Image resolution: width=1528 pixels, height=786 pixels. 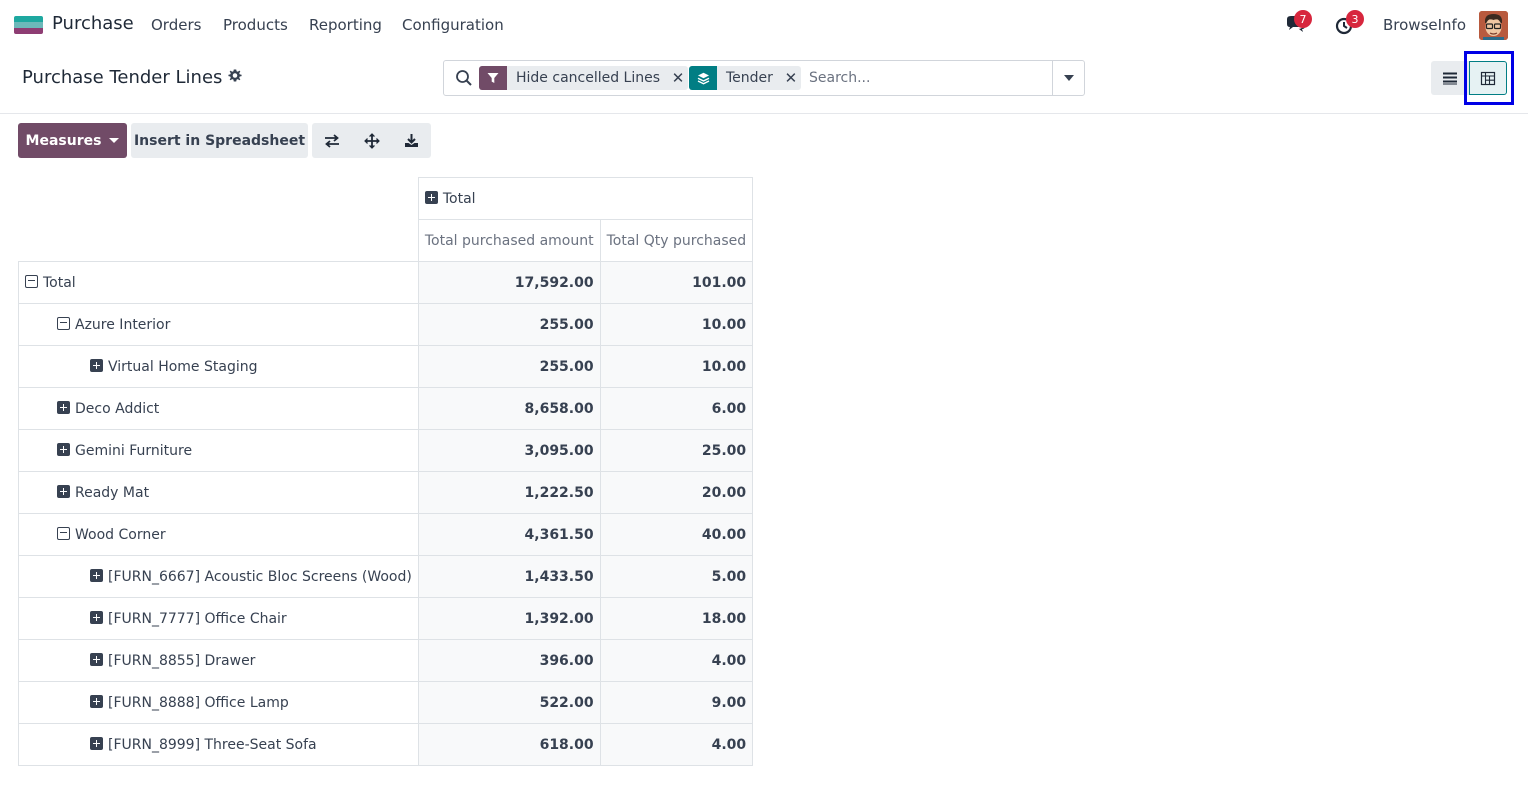 I want to click on row-header-label: Total, so click(x=59, y=282).